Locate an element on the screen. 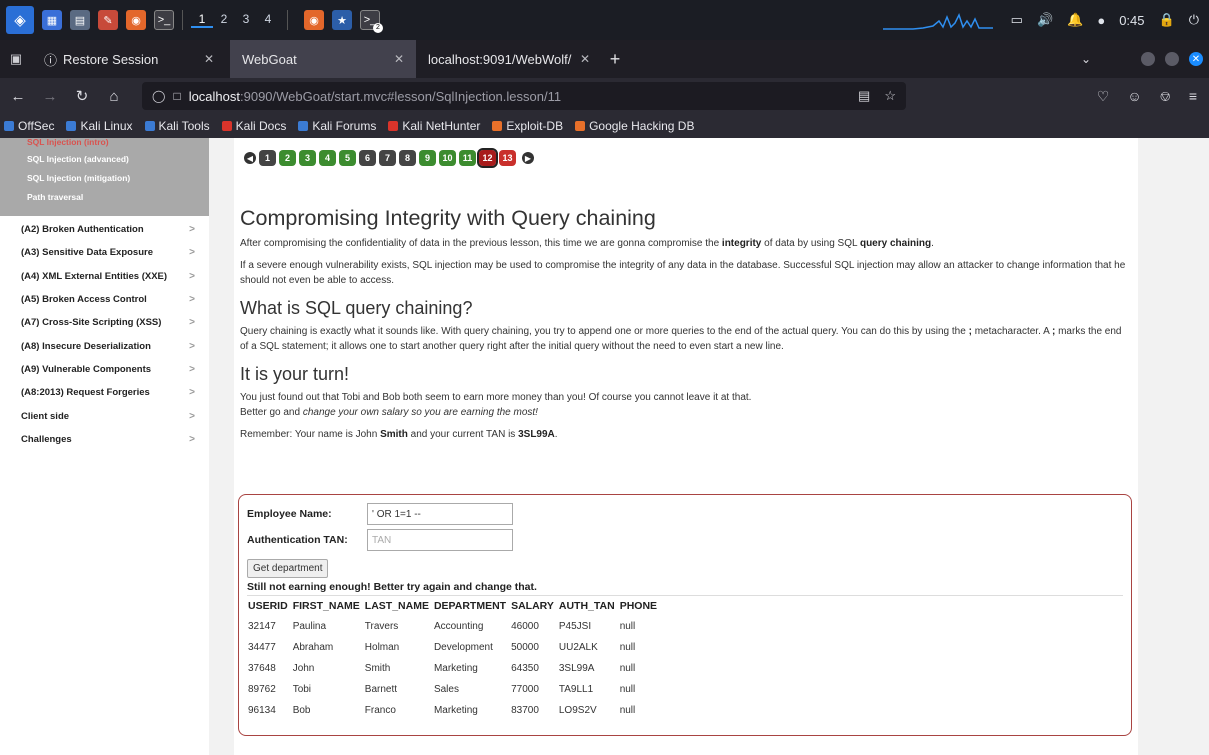  lesson-page-button: 12 is located at coordinates (487, 158).